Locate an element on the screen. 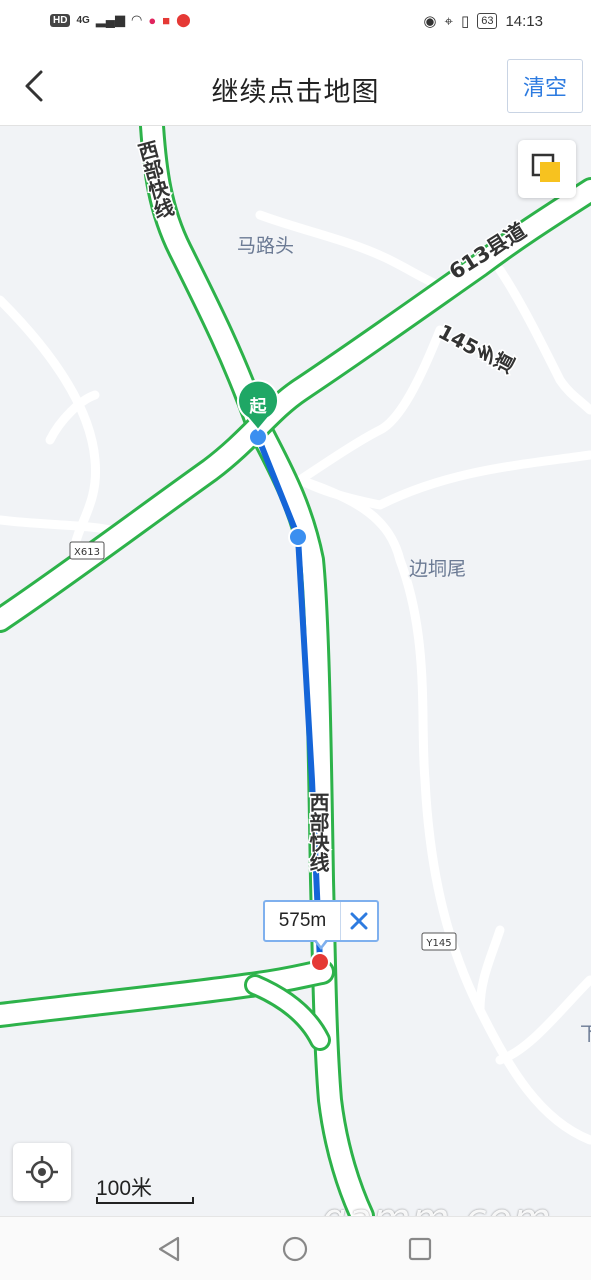  map-layer-button is located at coordinates (547, 169).